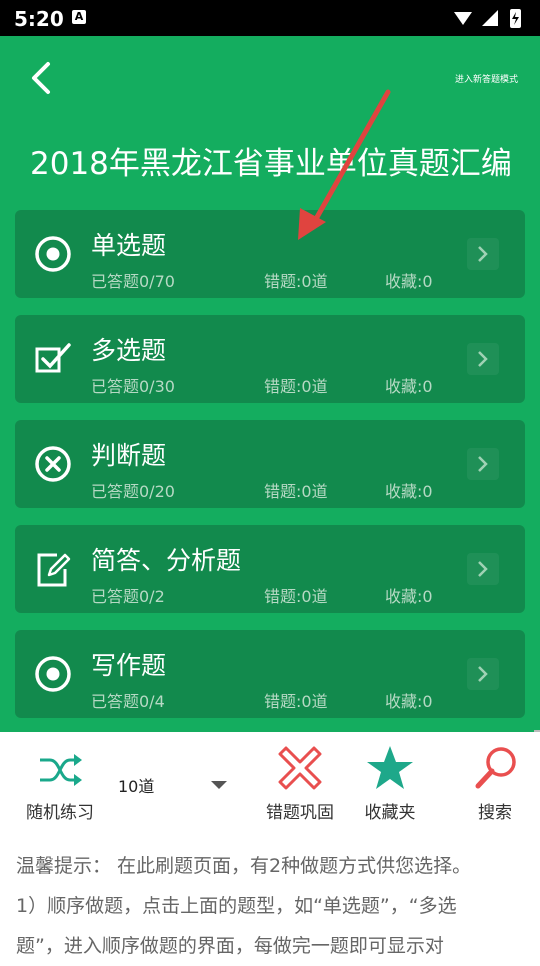 This screenshot has width=540, height=966. What do you see at coordinates (129, 455) in the screenshot?
I see `category-name: 判断题` at bounding box center [129, 455].